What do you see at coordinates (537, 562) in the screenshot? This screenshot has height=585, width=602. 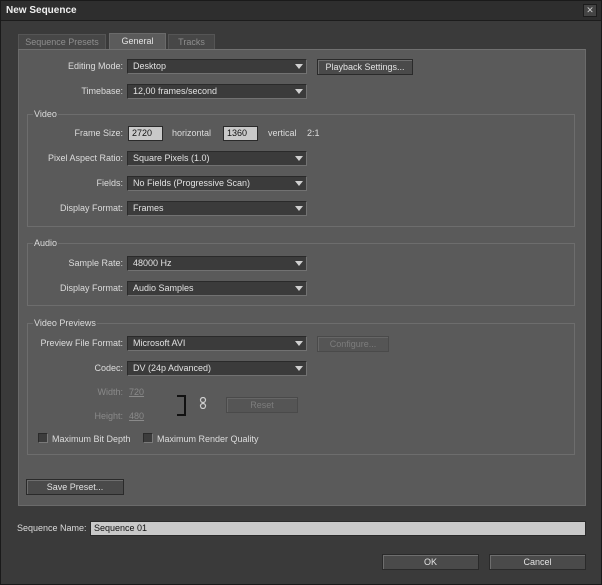 I see `cancel-button: Cancel` at bounding box center [537, 562].